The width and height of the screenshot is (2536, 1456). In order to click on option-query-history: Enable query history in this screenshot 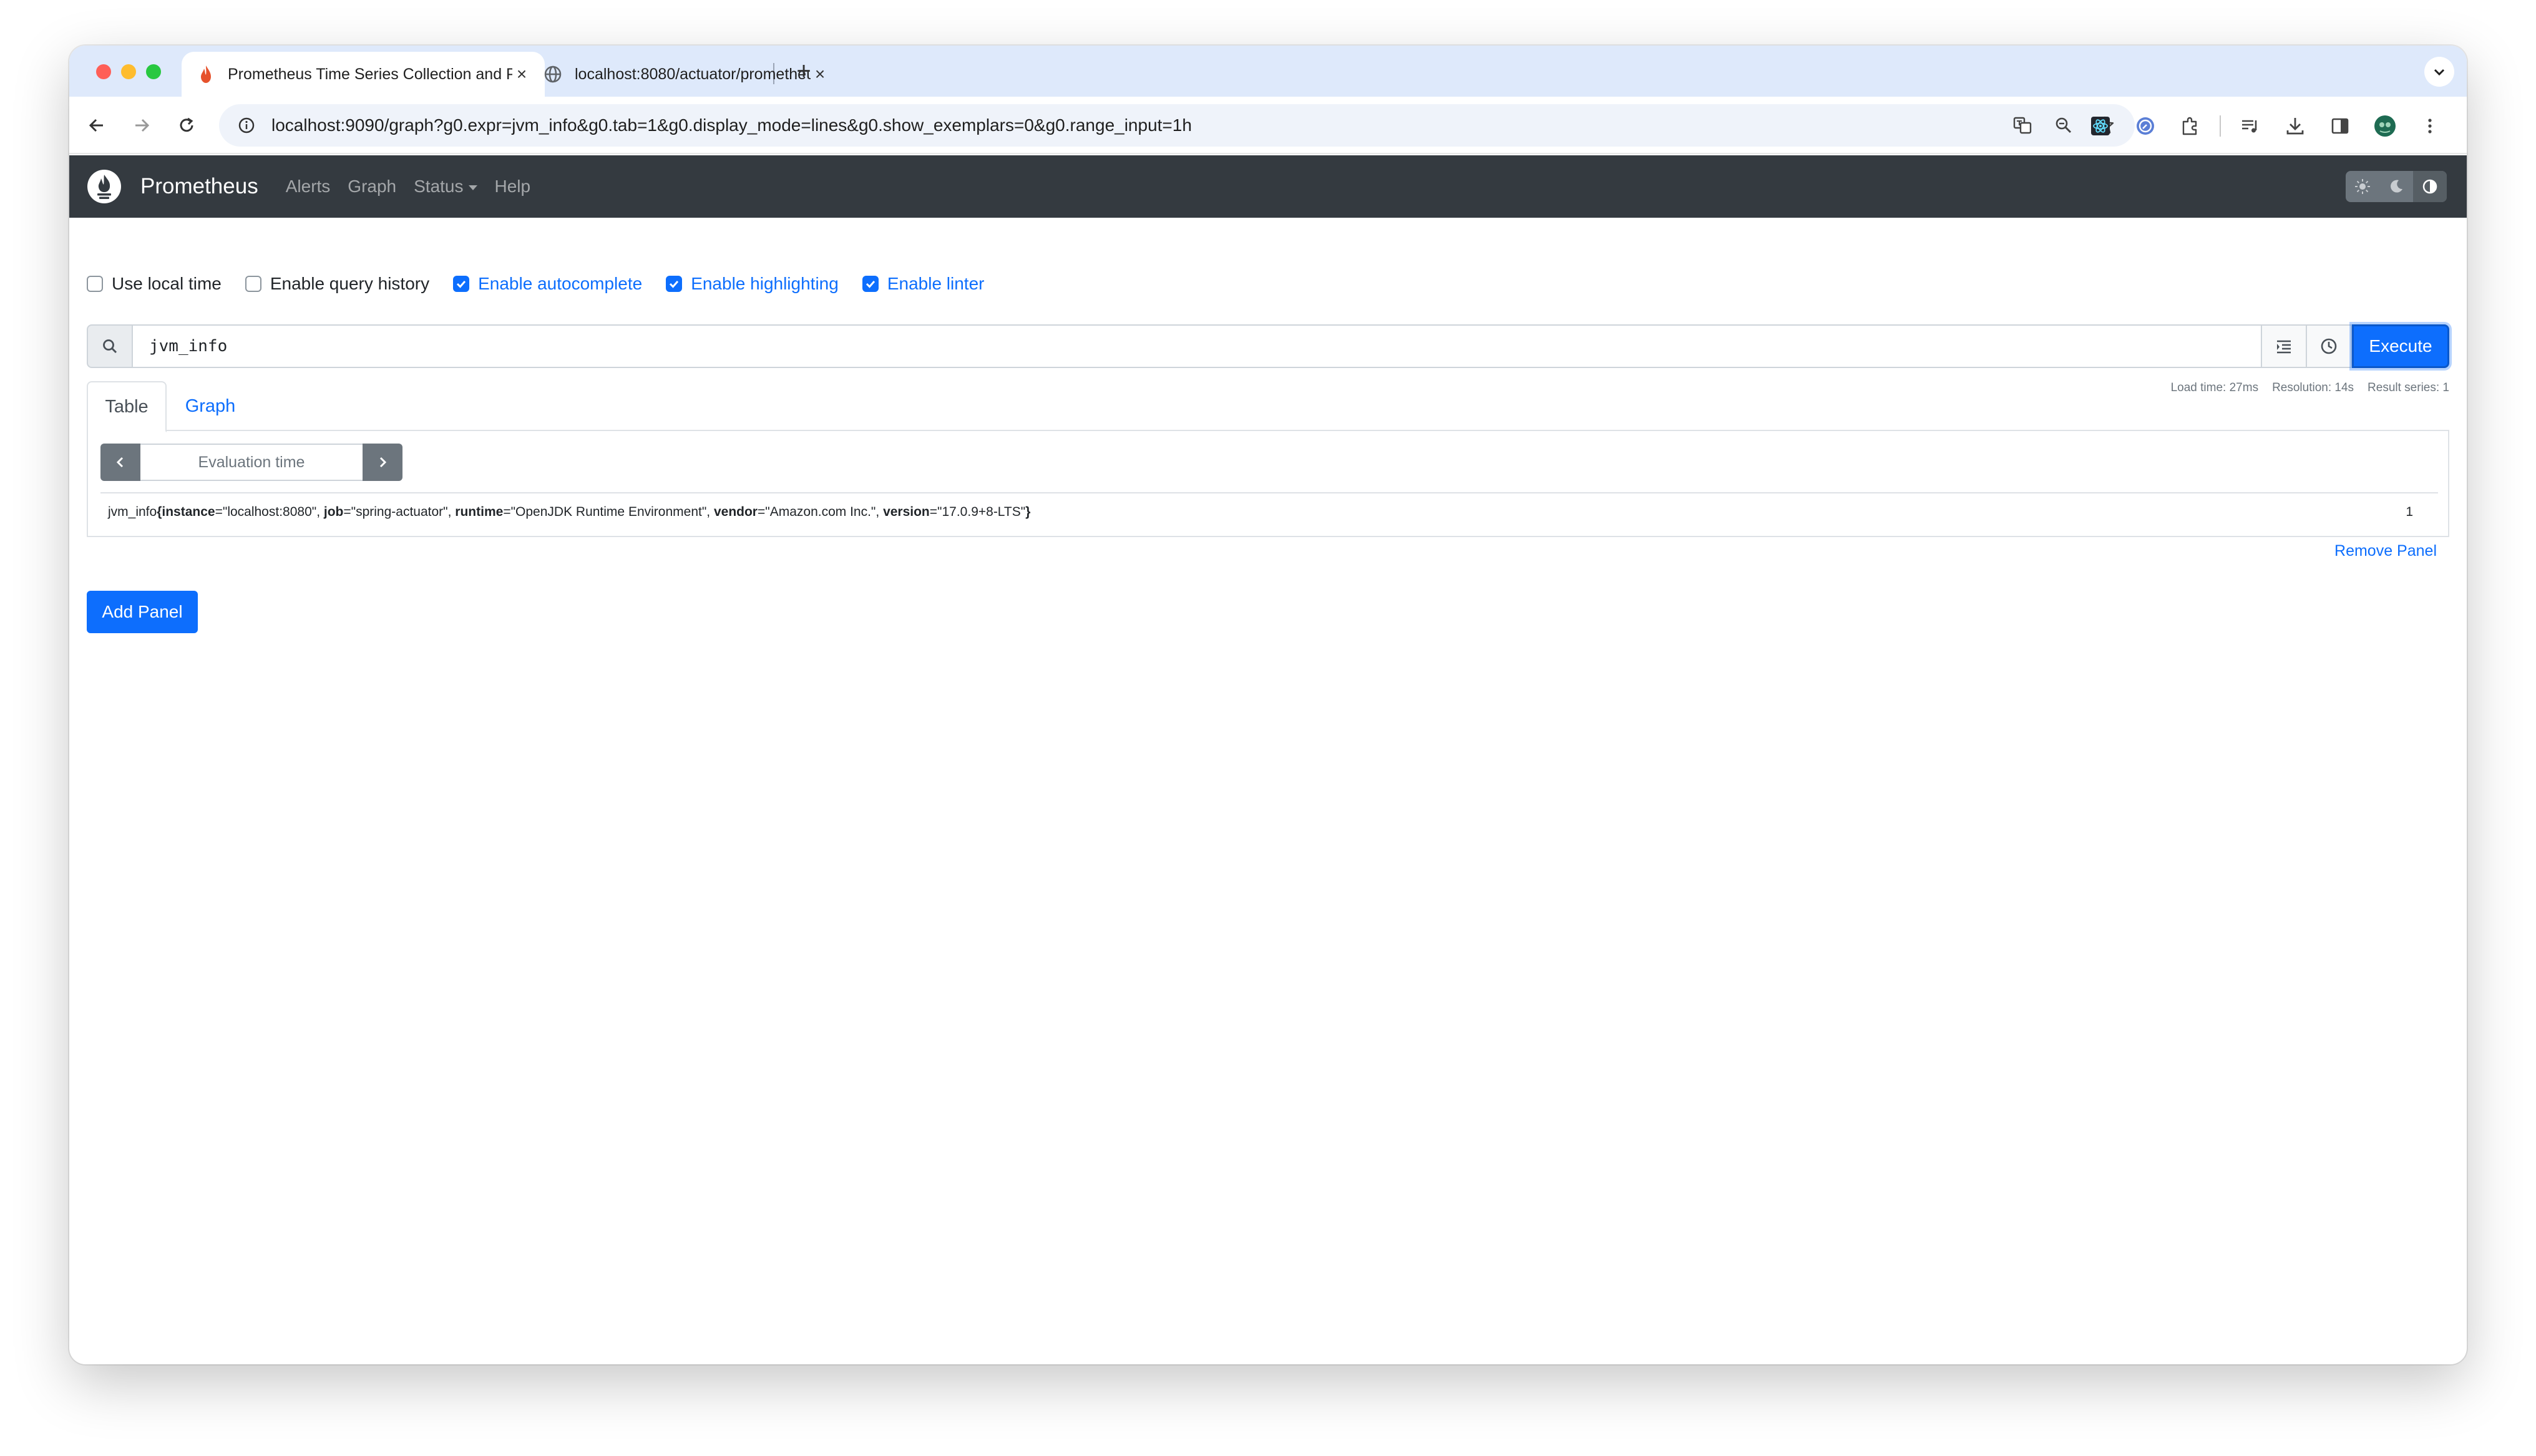, I will do `click(337, 284)`.